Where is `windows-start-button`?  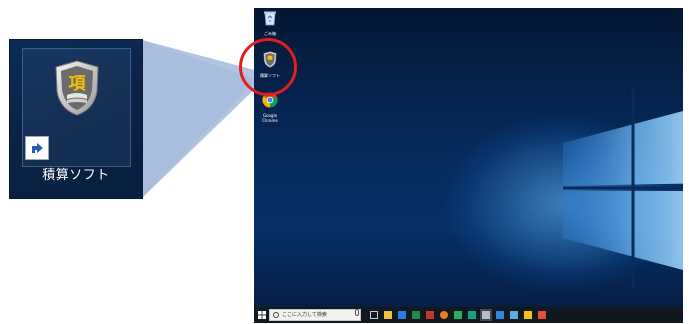 windows-start-button is located at coordinates (262, 315).